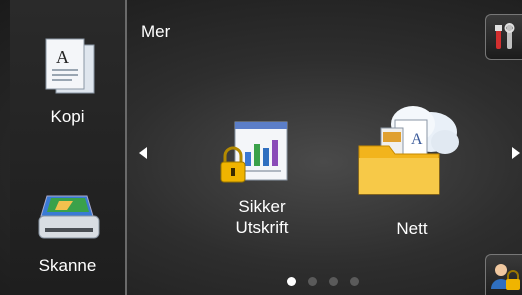 The width and height of the screenshot is (522, 295). I want to click on copy-label: Kopi, so click(67, 116).